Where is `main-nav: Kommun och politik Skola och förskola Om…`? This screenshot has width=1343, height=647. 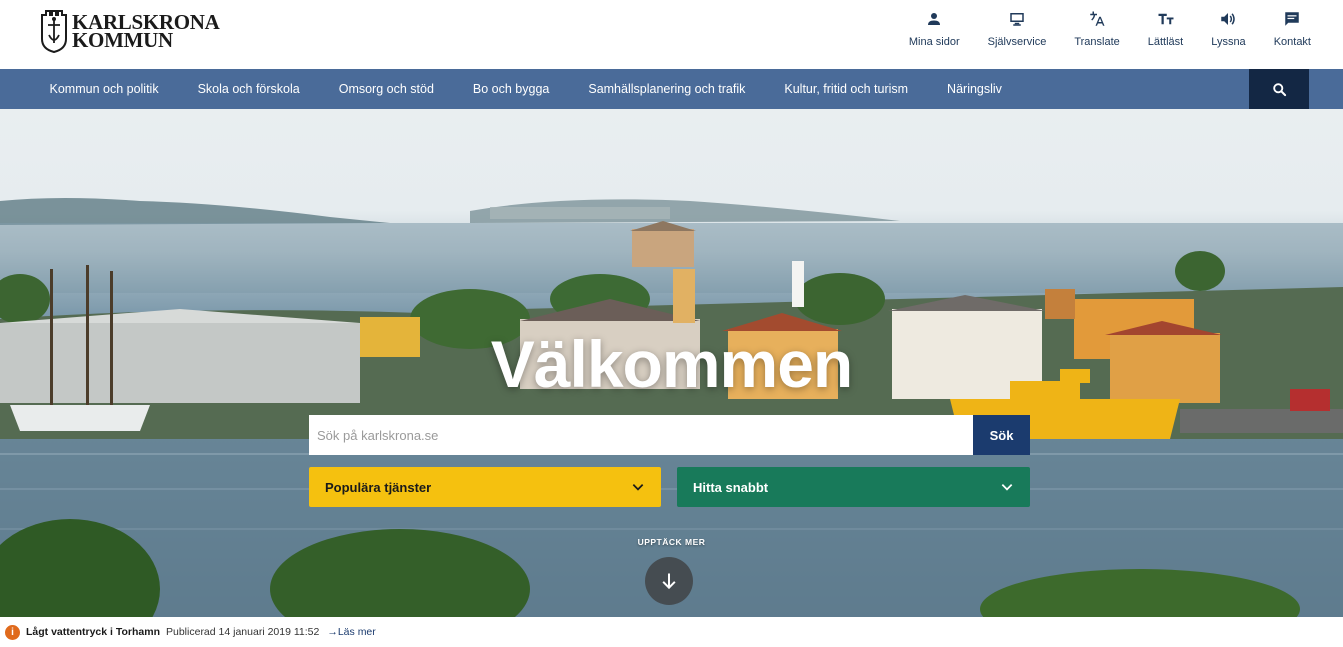
main-nav: Kommun och politik Skola och förskola Om… is located at coordinates (671, 89).